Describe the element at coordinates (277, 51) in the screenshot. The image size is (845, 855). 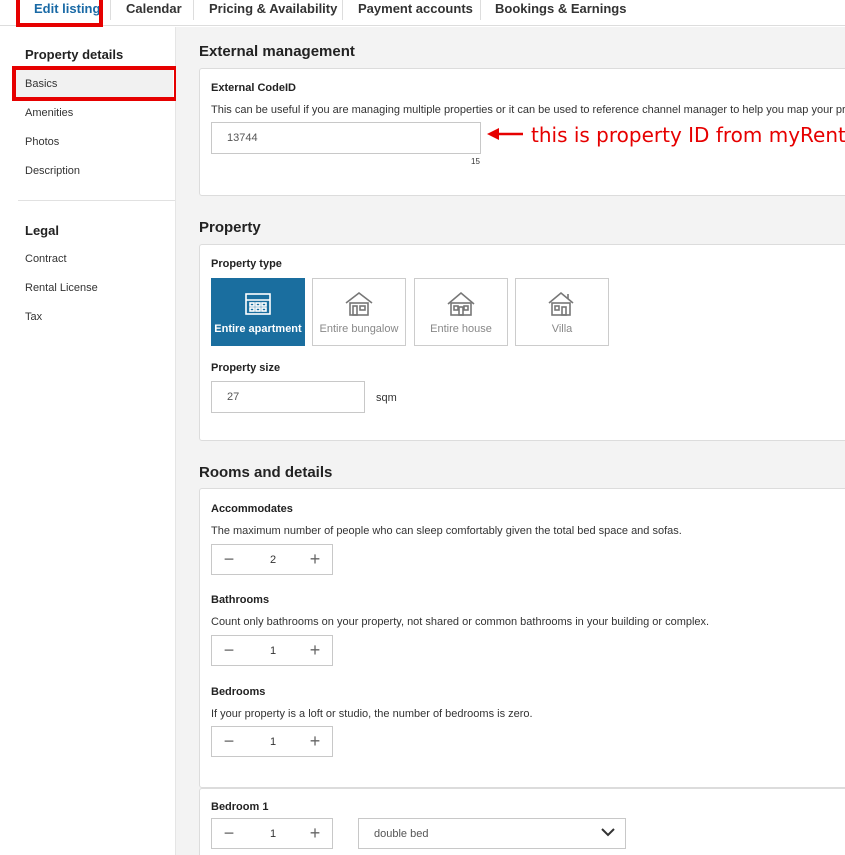
I see `section-title-external-management: External management` at that location.